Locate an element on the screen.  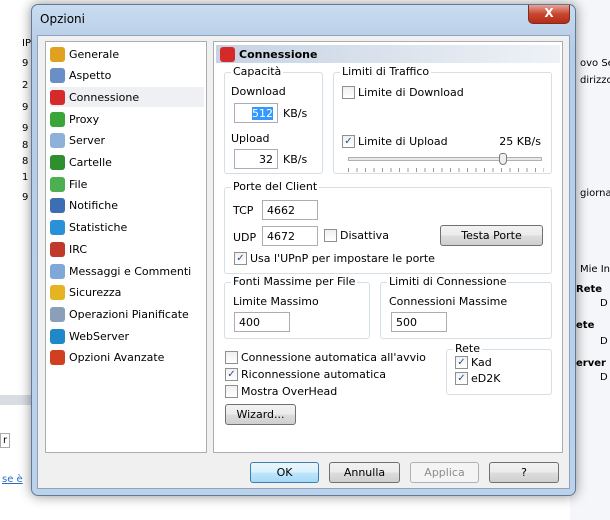
sidebar-item-opzioni-avanzate: Opzioni Avanzate is located at coordinates (127, 358).